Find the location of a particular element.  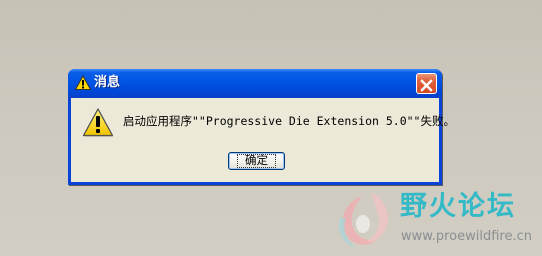

ok-button-label: 确定 is located at coordinates (256, 161).